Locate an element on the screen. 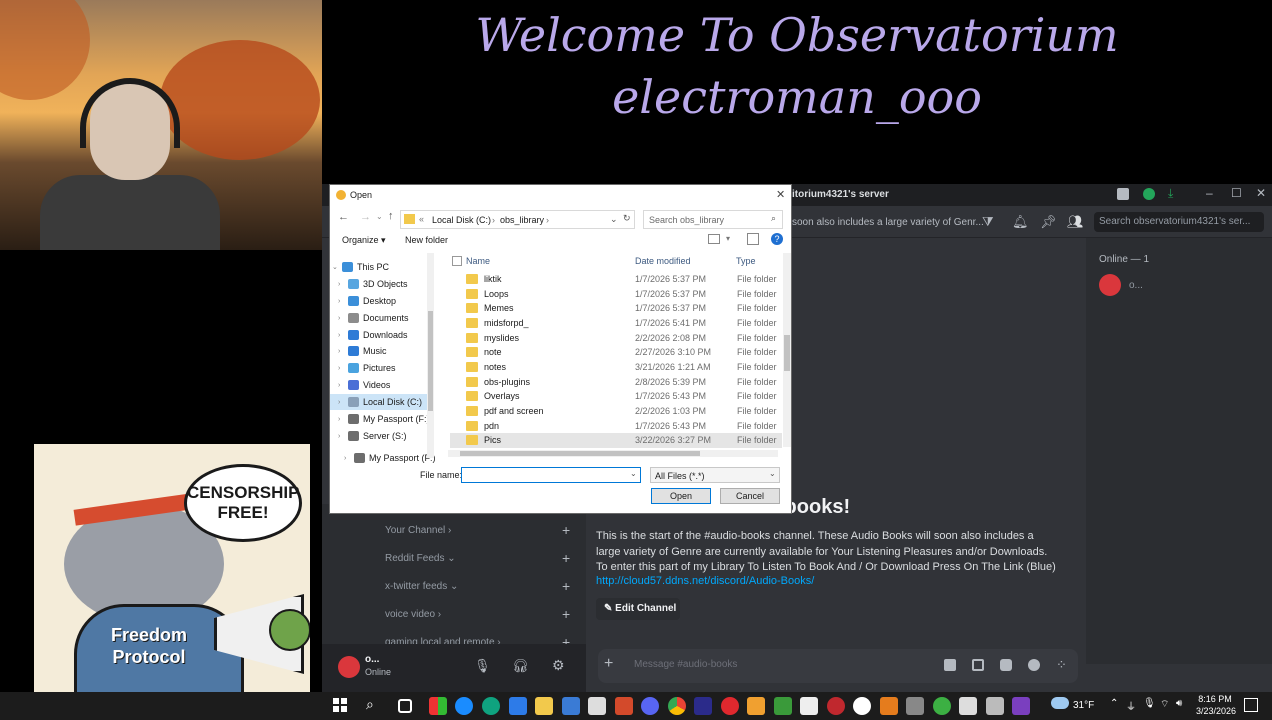 Image resolution: width=1272 pixels, height=720 pixels. file-name-input: ⌄ is located at coordinates (551, 475).